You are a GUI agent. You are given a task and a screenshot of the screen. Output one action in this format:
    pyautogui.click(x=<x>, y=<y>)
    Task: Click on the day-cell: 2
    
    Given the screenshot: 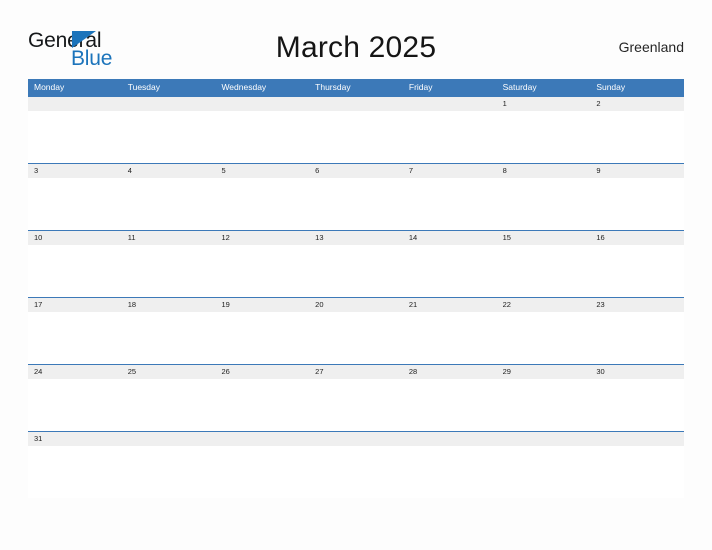 What is the action you would take?
    pyautogui.click(x=637, y=104)
    